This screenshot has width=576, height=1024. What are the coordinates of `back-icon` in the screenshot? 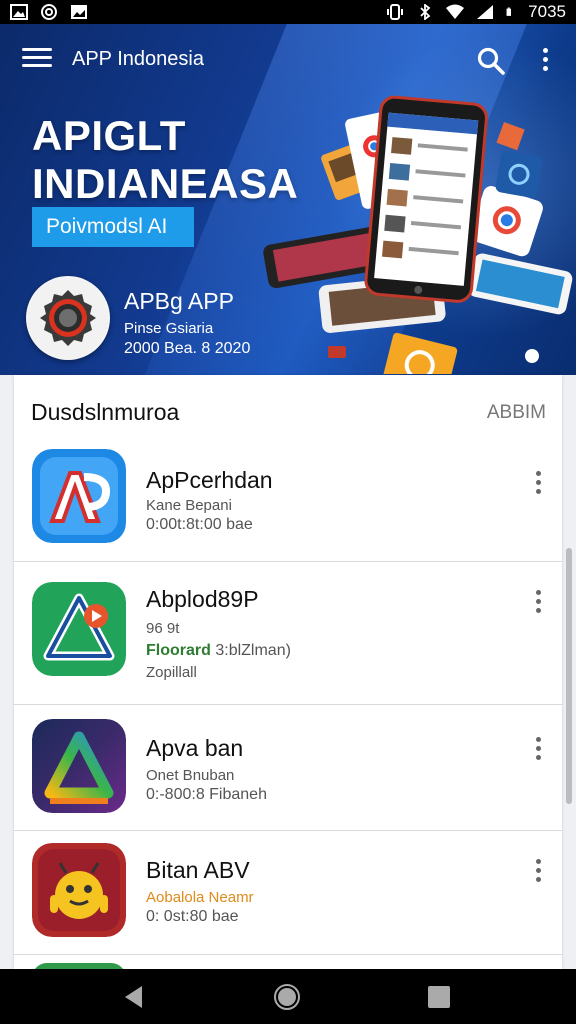 It's located at (135, 997).